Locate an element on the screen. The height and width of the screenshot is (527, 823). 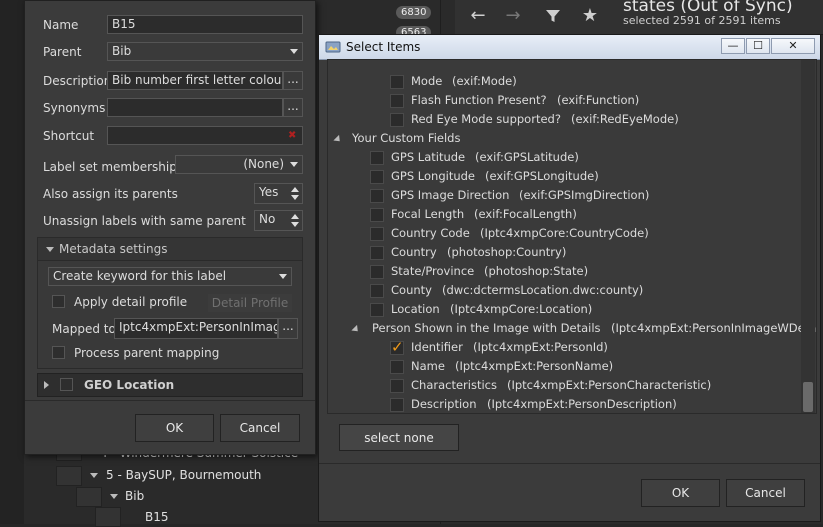
description-field: Bib number first letter colour of Bib is located at coordinates (195, 80).